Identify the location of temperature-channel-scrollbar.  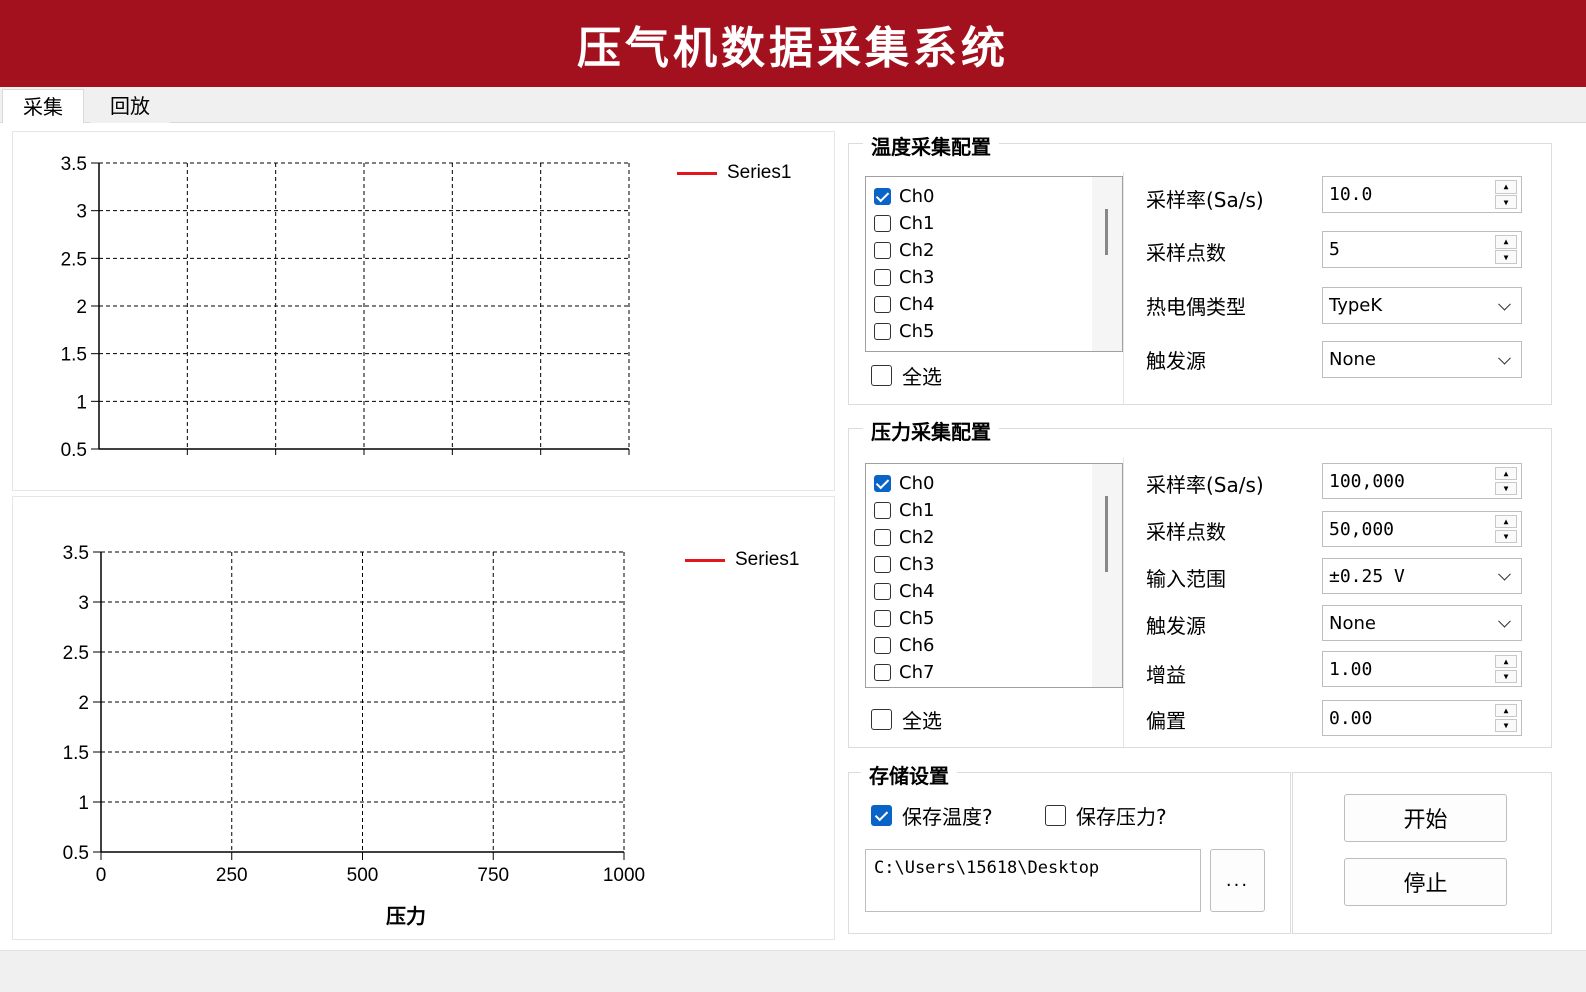
(1107, 264).